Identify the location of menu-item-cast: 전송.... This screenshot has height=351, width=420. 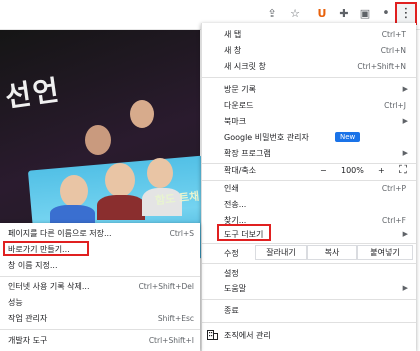
(309, 204).